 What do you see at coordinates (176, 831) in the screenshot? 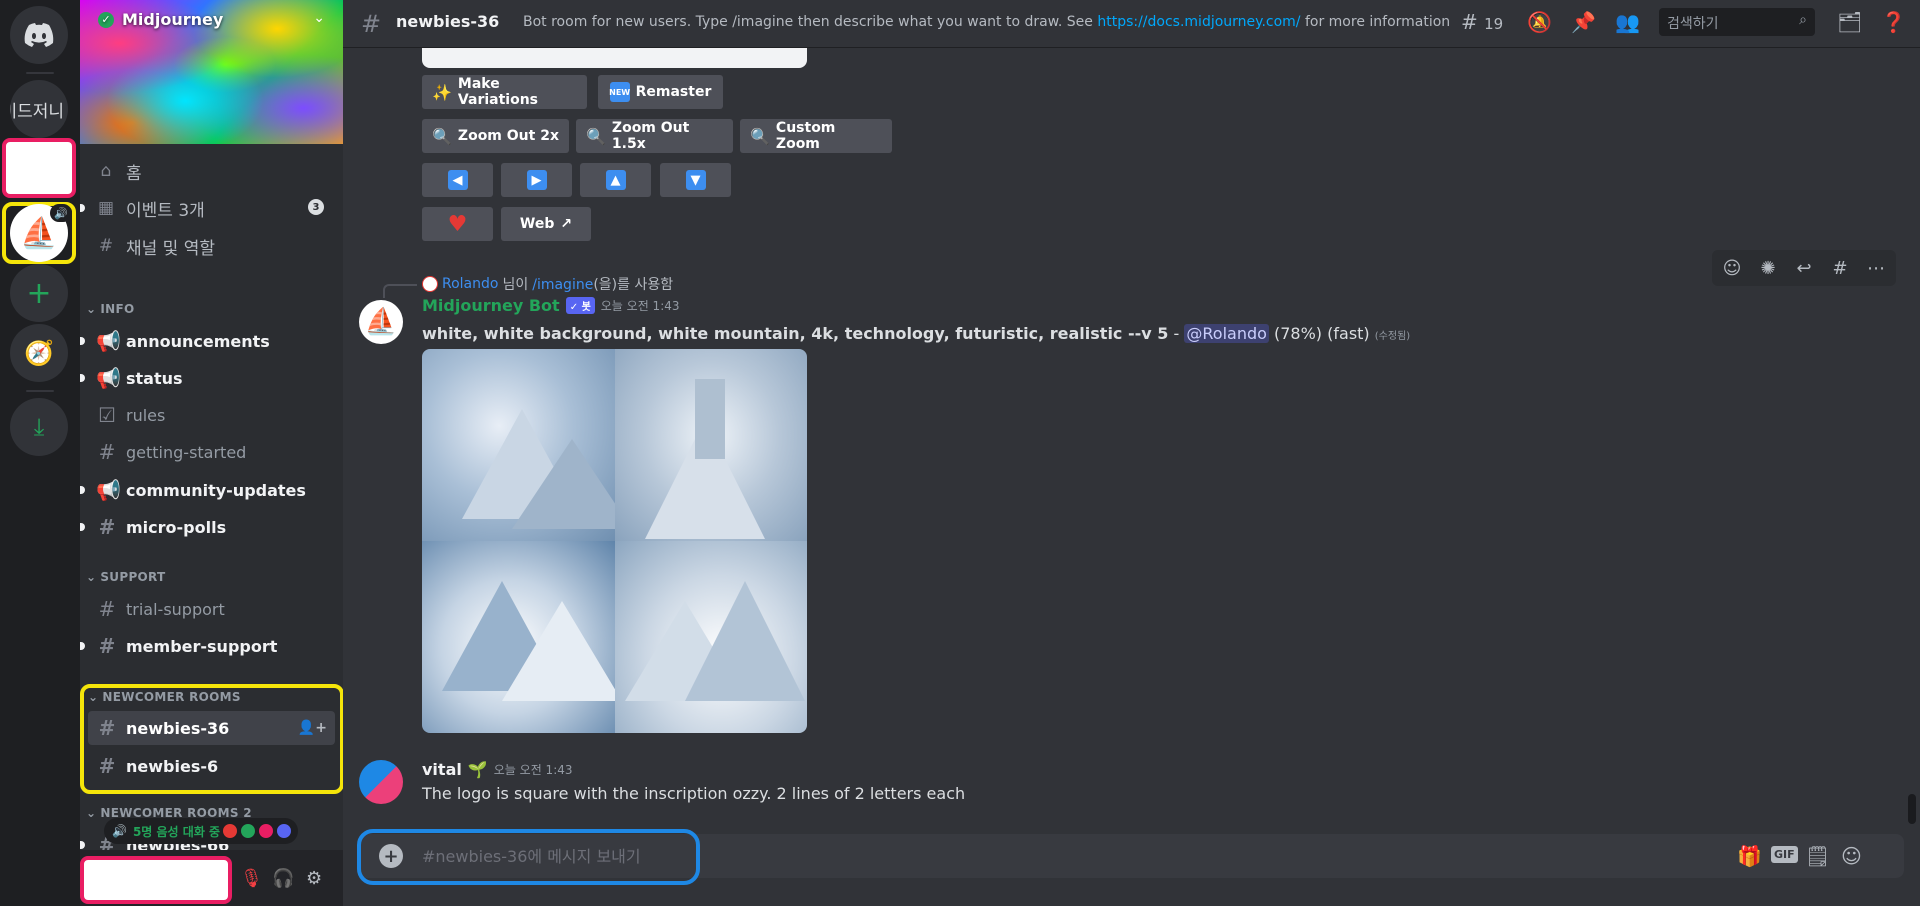
I see `voice-status-text: 5명 음성 대화 중` at bounding box center [176, 831].